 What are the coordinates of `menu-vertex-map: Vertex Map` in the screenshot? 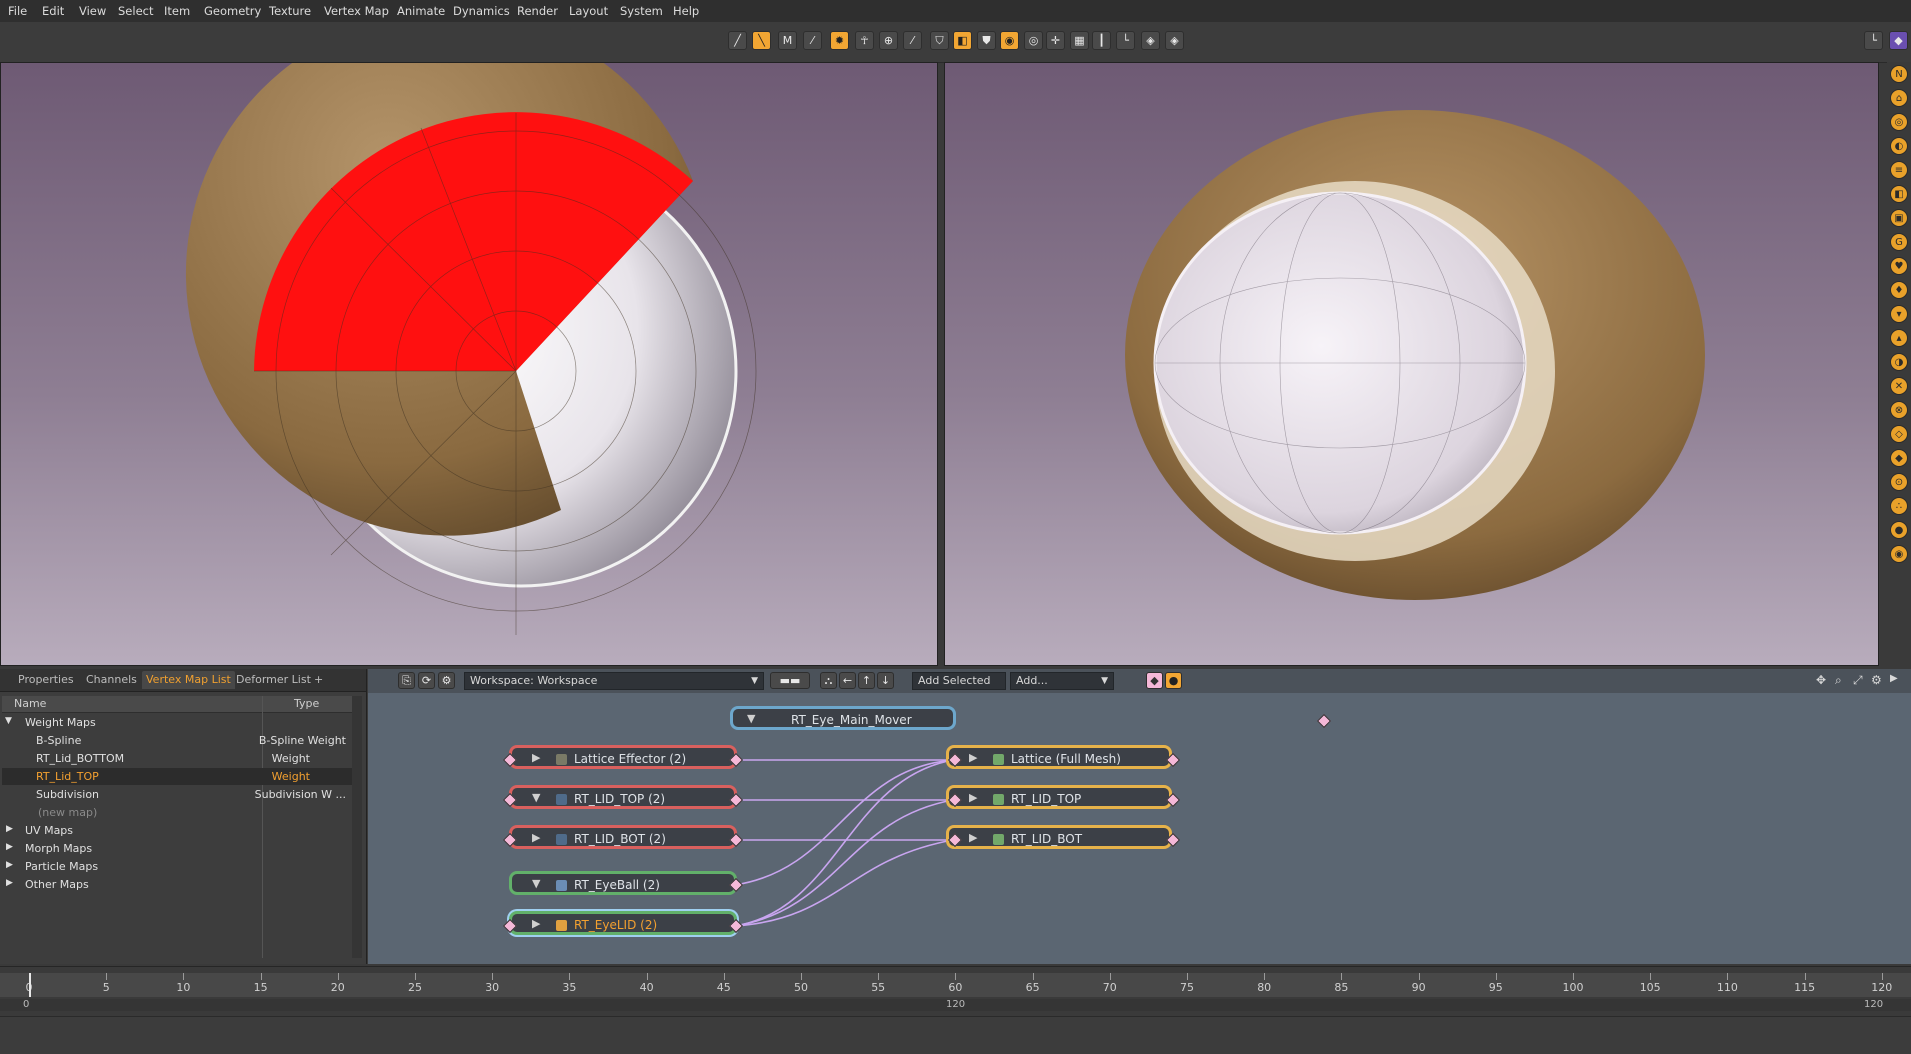 It's located at (356, 11).